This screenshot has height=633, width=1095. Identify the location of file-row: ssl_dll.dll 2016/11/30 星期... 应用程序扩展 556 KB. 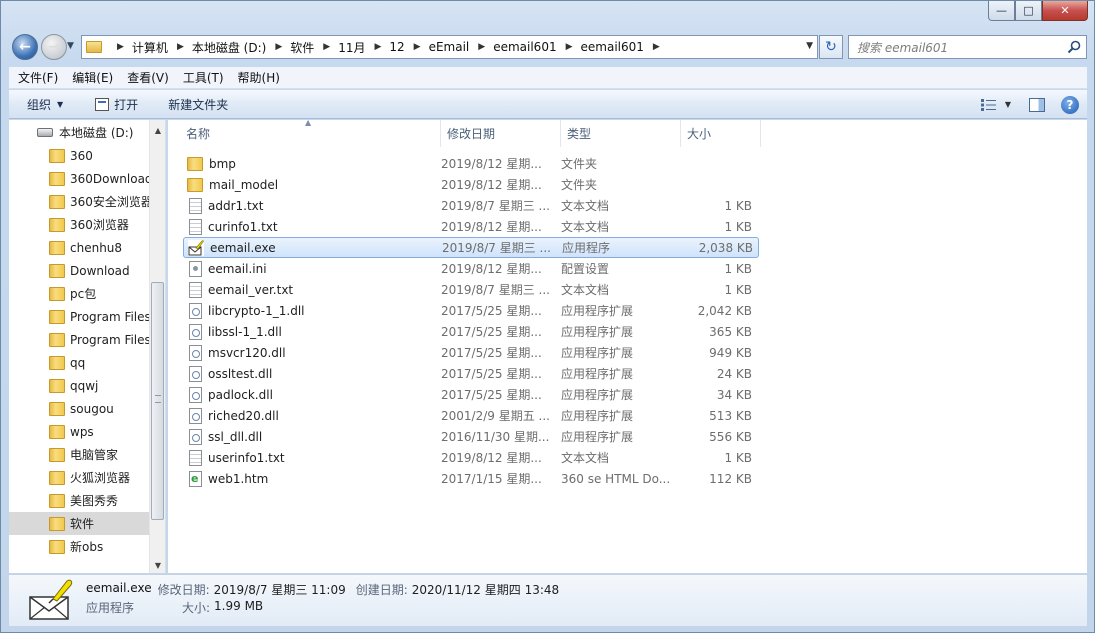
(471, 436).